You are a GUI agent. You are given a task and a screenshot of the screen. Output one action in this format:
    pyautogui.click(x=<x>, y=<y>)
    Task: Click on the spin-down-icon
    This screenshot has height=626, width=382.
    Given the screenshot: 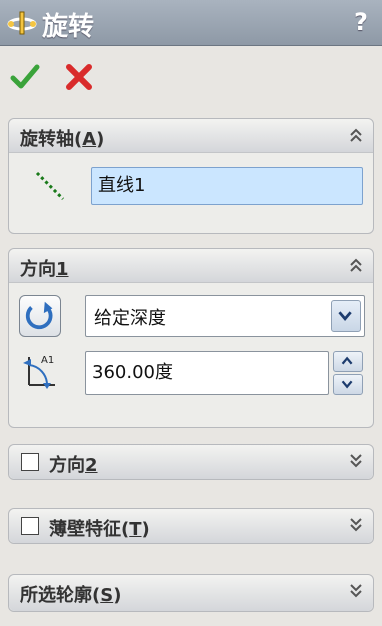 What is the action you would take?
    pyautogui.click(x=347, y=384)
    